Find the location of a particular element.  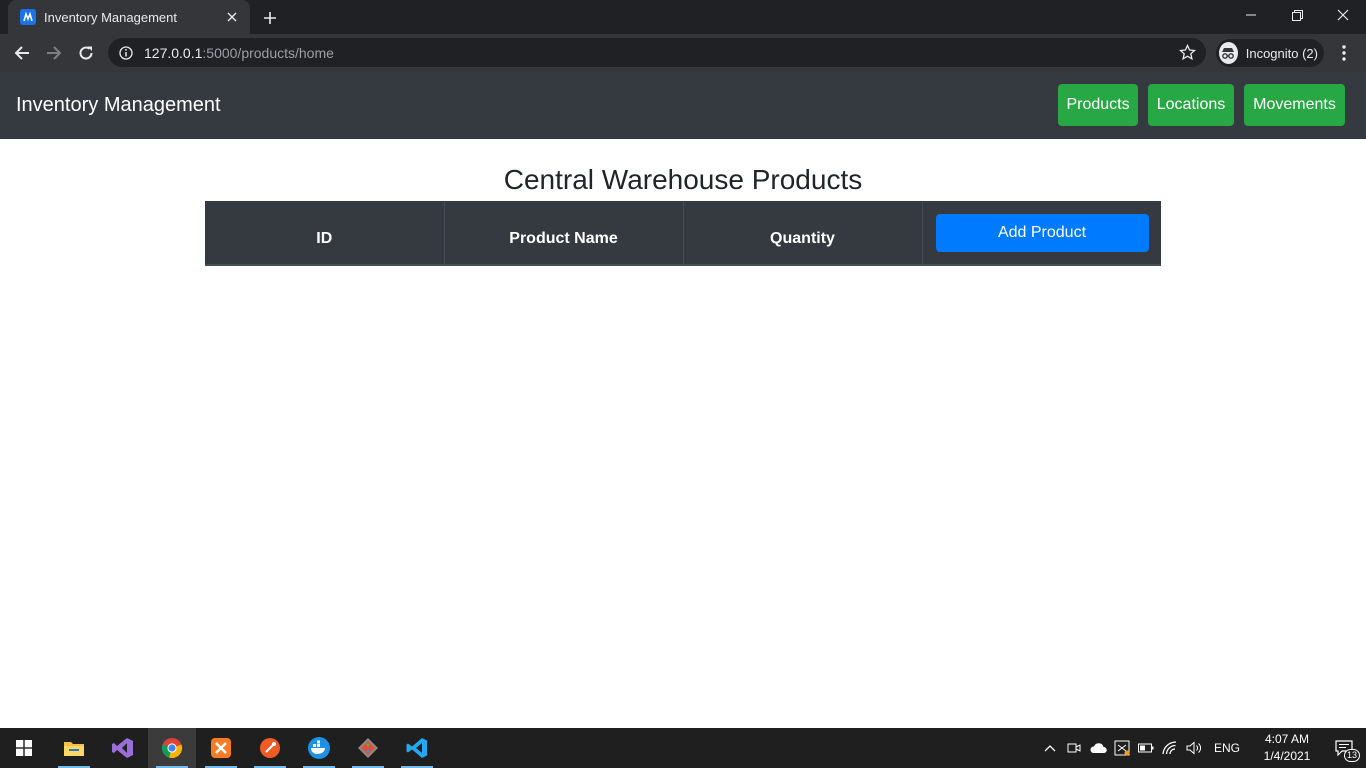

browser-tab-strip: Inventory Management is located at coordinates (683, 17).